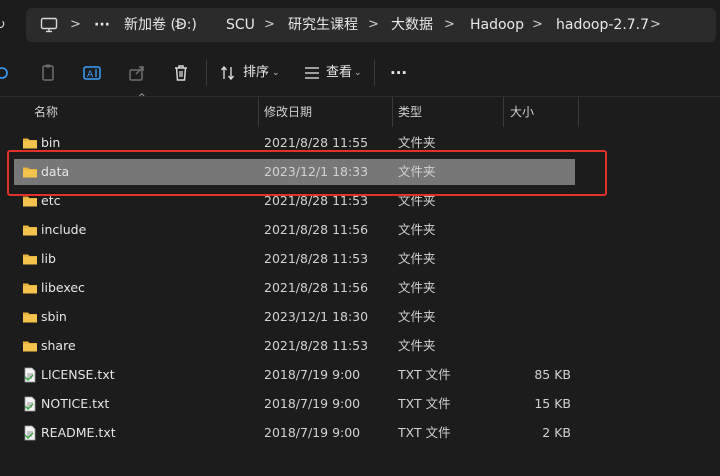  I want to click on file-name: share, so click(58, 345).